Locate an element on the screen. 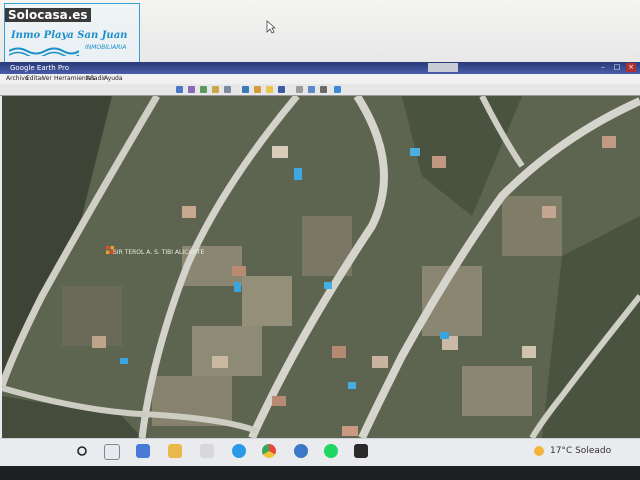 The width and height of the screenshot is (640, 480). mouse-cursor-icon is located at coordinates (271, 27).